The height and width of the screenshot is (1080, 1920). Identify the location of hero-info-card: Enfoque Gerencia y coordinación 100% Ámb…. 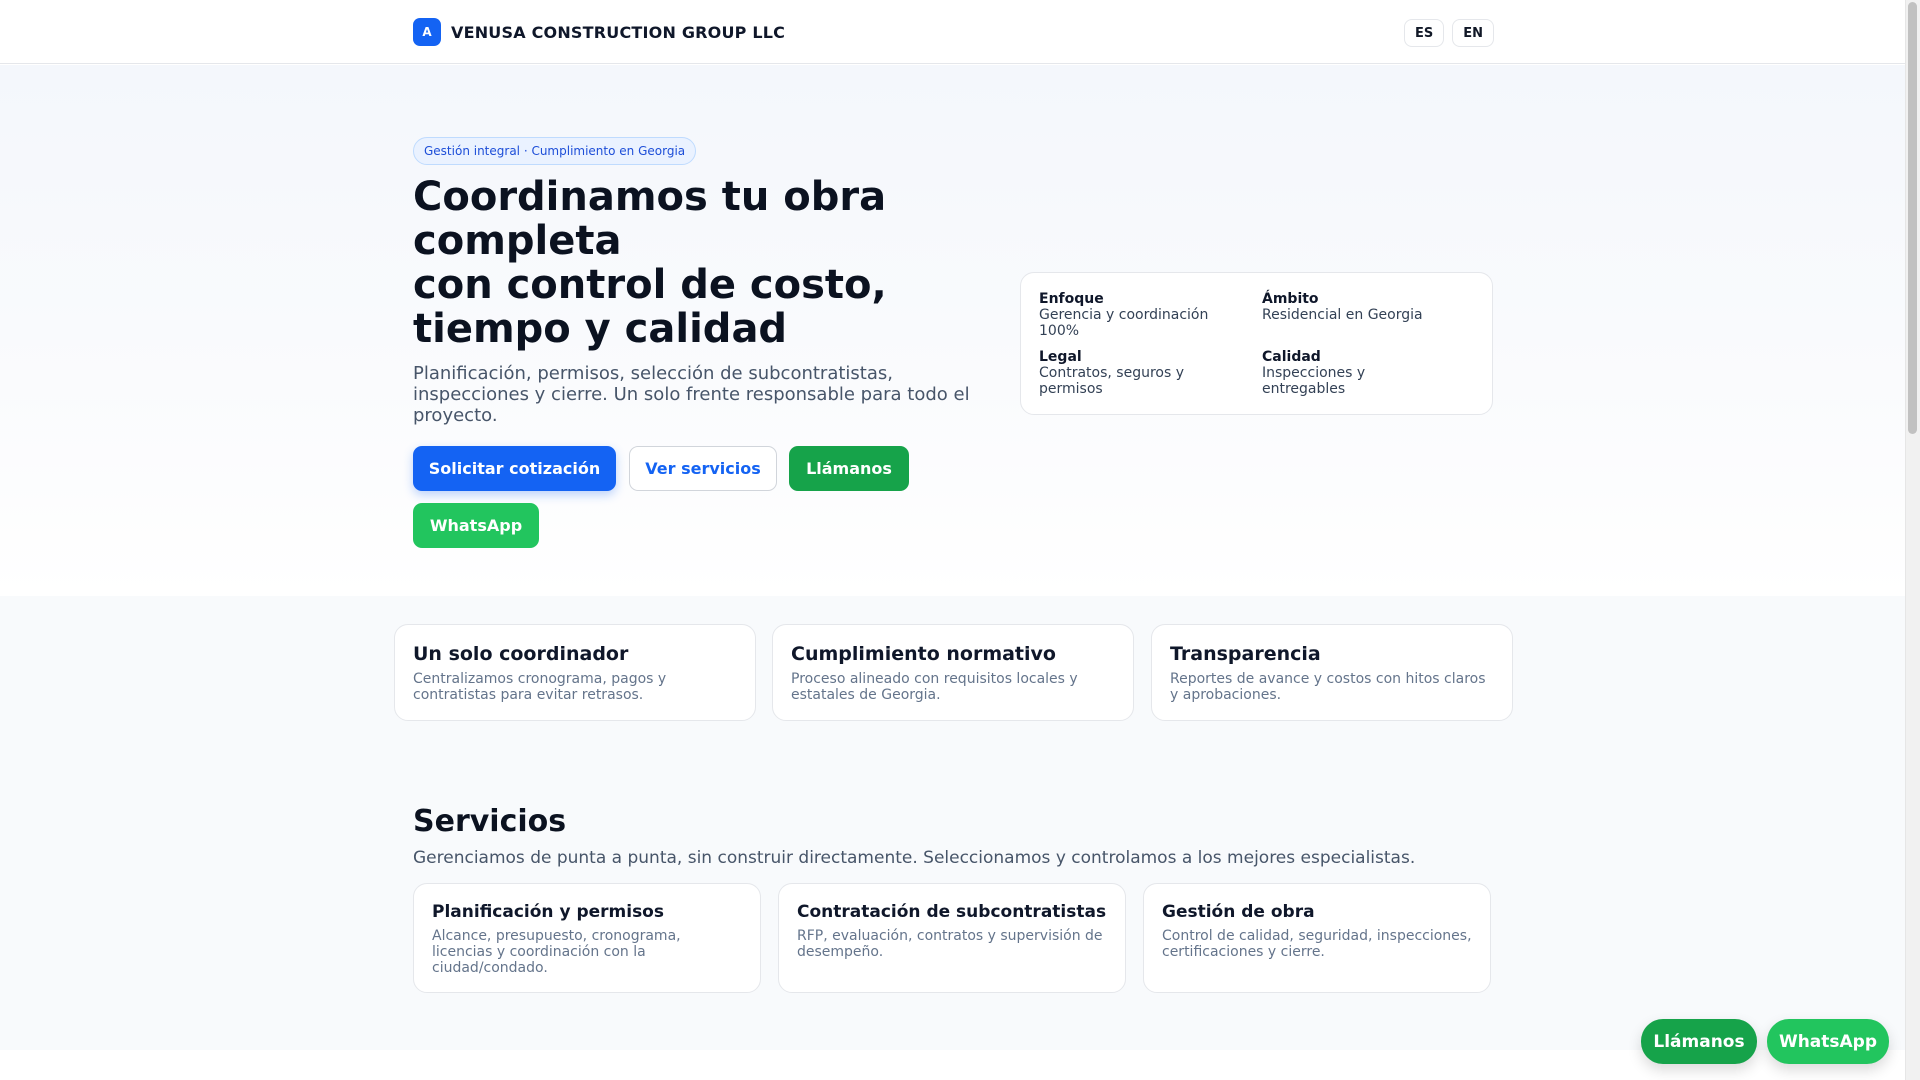
(1256, 343).